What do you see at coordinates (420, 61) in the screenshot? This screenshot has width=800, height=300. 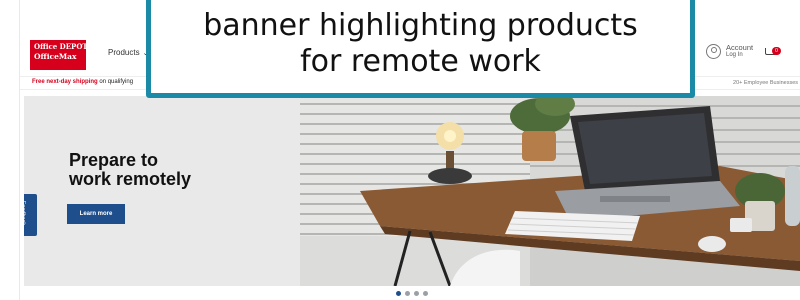 I see `caption-line2: for remote work` at bounding box center [420, 61].